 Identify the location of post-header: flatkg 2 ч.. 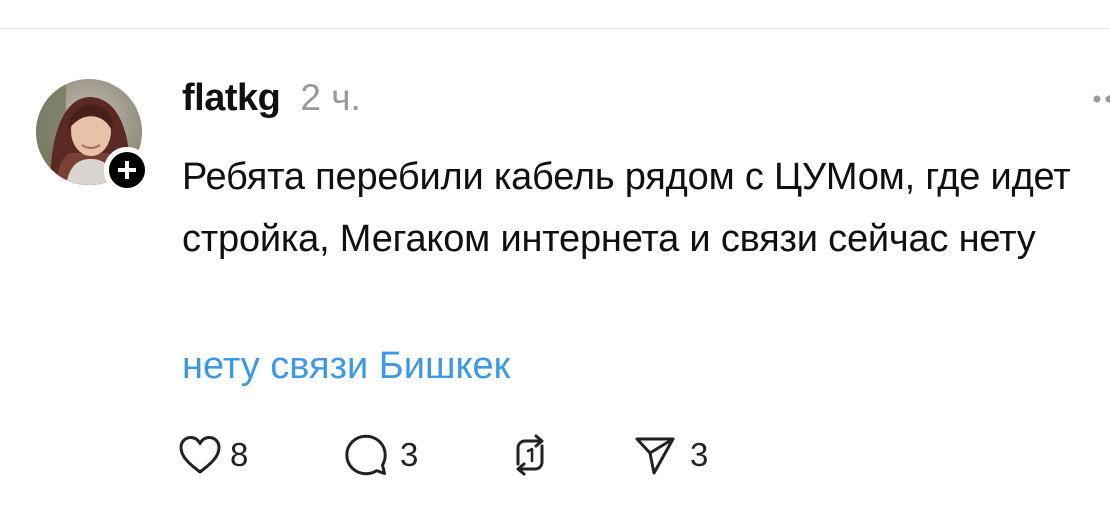
(271, 102).